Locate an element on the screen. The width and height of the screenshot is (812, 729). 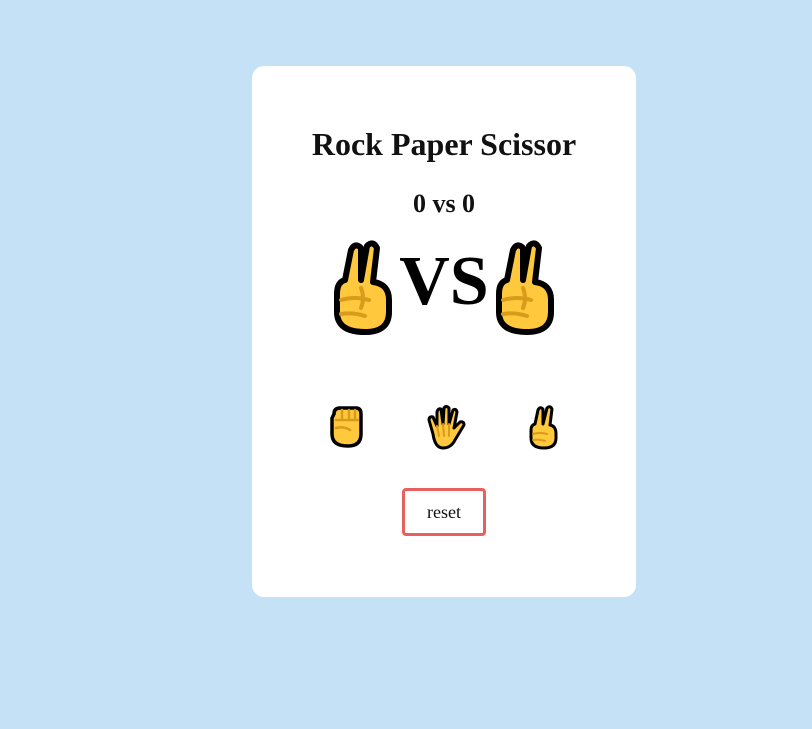
scissors-button is located at coordinates (543, 428).